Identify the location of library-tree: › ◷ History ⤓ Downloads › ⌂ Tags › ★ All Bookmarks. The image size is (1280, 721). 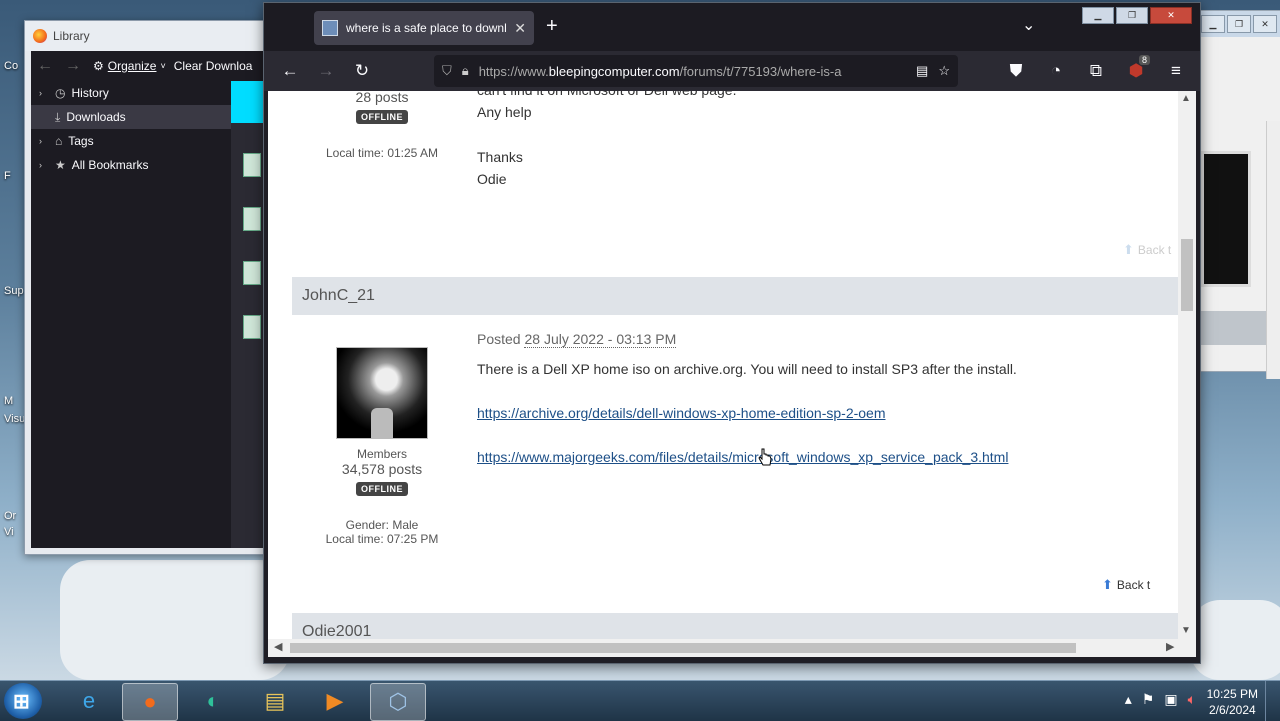
(131, 314).